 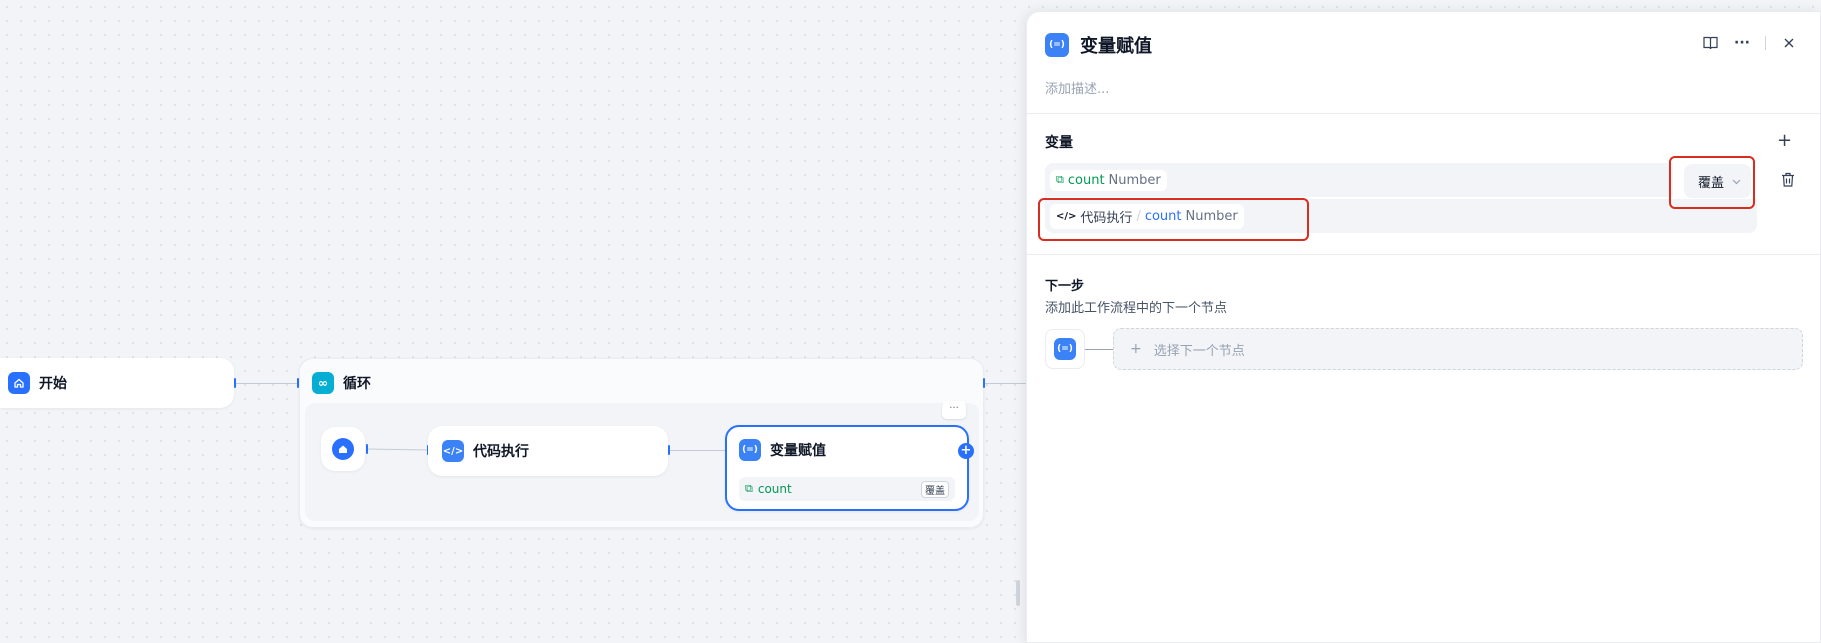 I want to click on target-variable-selector: ⧉ count Number, so click(x=1359, y=180).